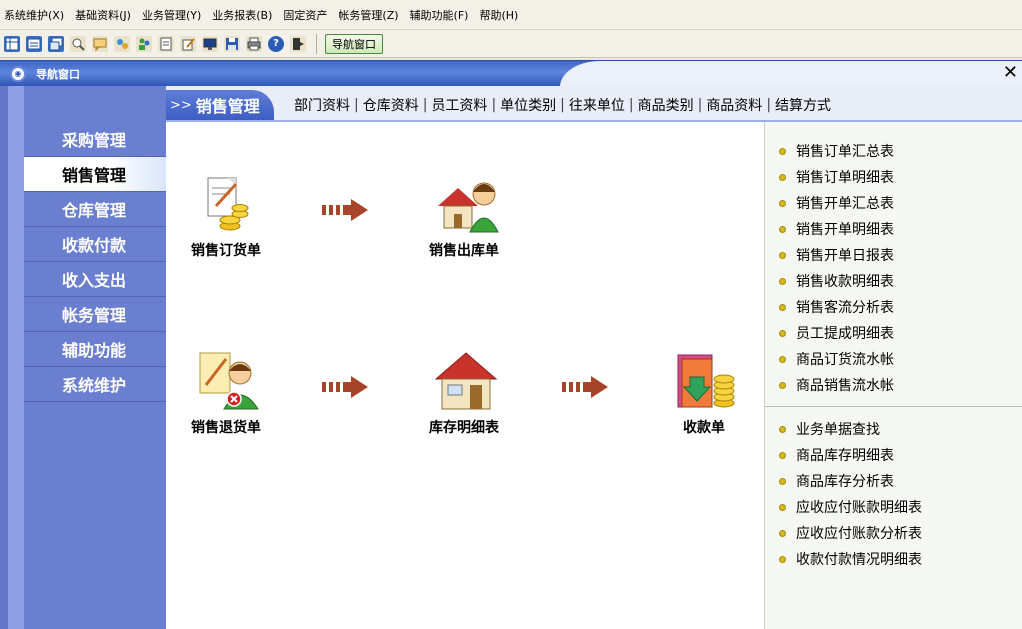  Describe the element at coordinates (232, 43) in the screenshot. I see `save-icon` at that location.